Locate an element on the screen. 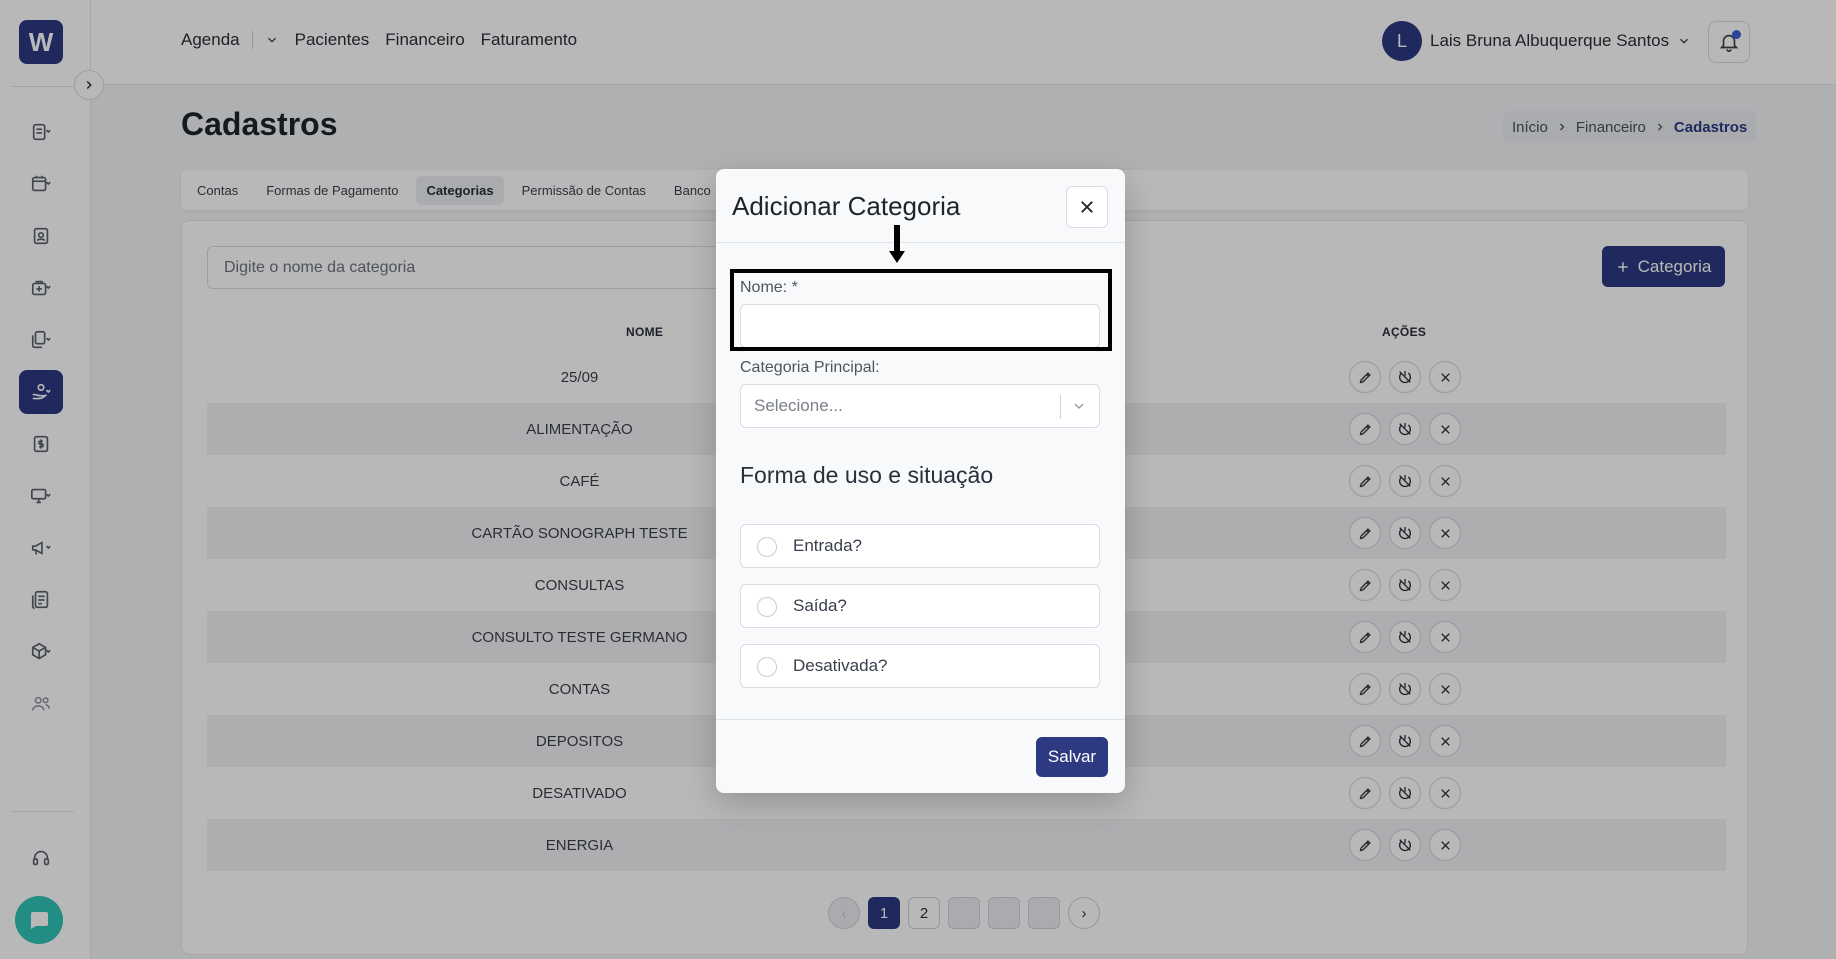 Image resolution: width=1836 pixels, height=959 pixels. modal-header: Adicionar Categoria is located at coordinates (920, 216).